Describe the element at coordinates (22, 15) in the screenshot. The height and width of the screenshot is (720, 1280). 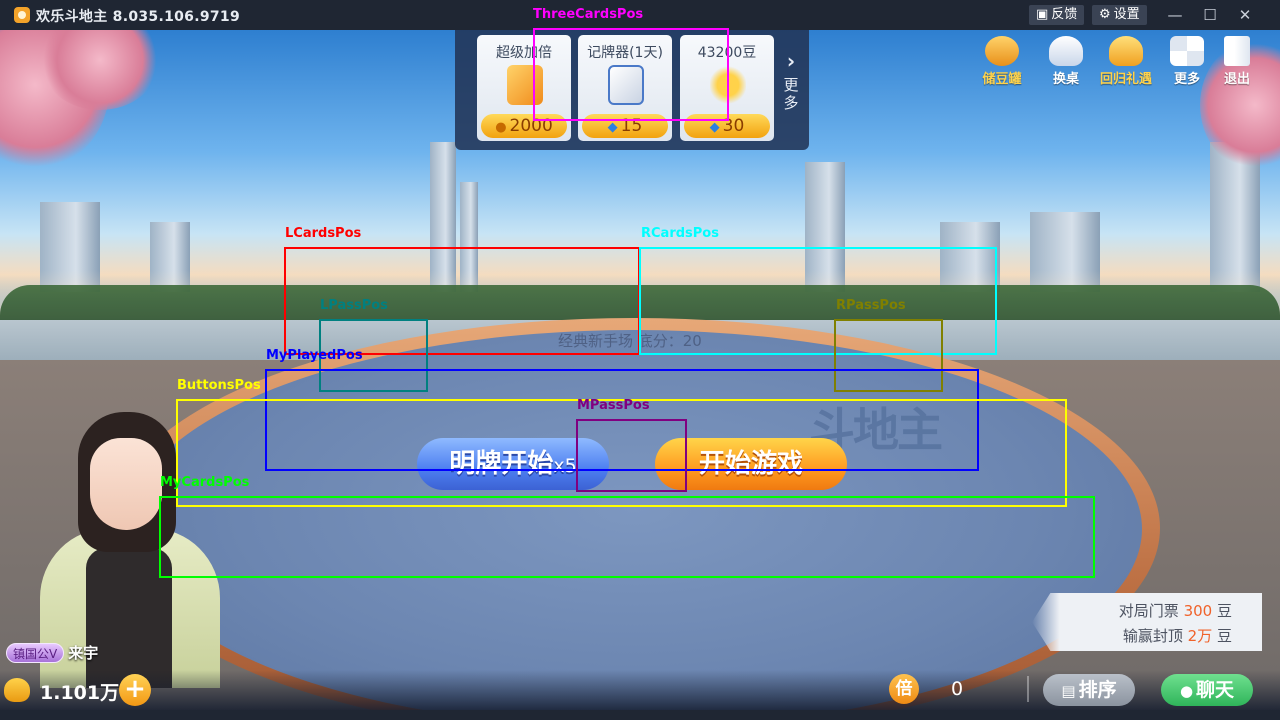
I see `app-logo-icon` at that location.